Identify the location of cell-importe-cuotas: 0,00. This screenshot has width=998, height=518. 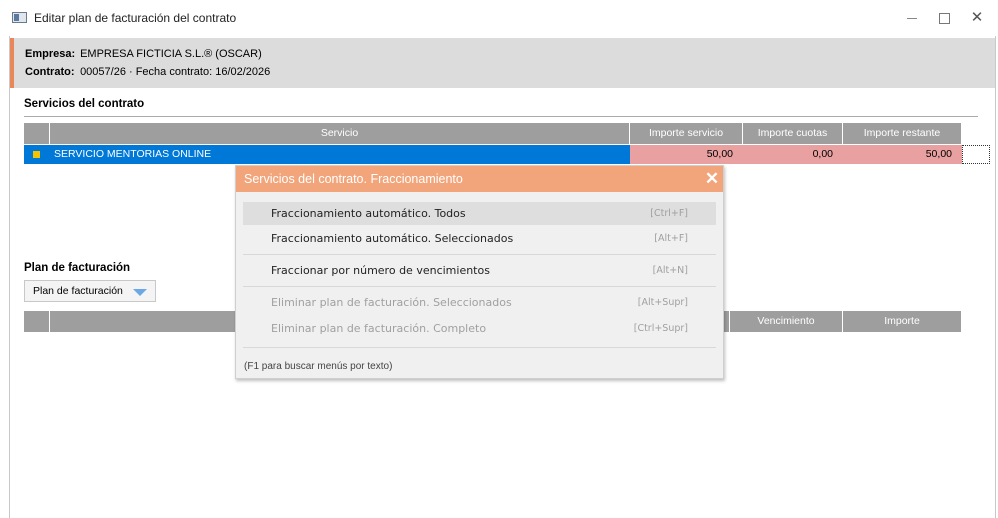
(793, 154).